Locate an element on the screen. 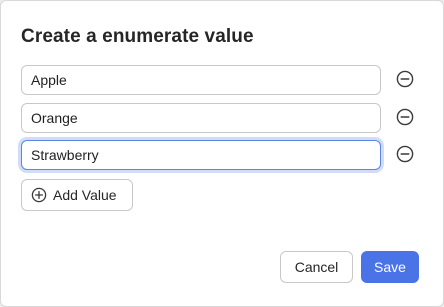 Image resolution: width=444 pixels, height=307 pixels. remove-value-1-button is located at coordinates (405, 79).